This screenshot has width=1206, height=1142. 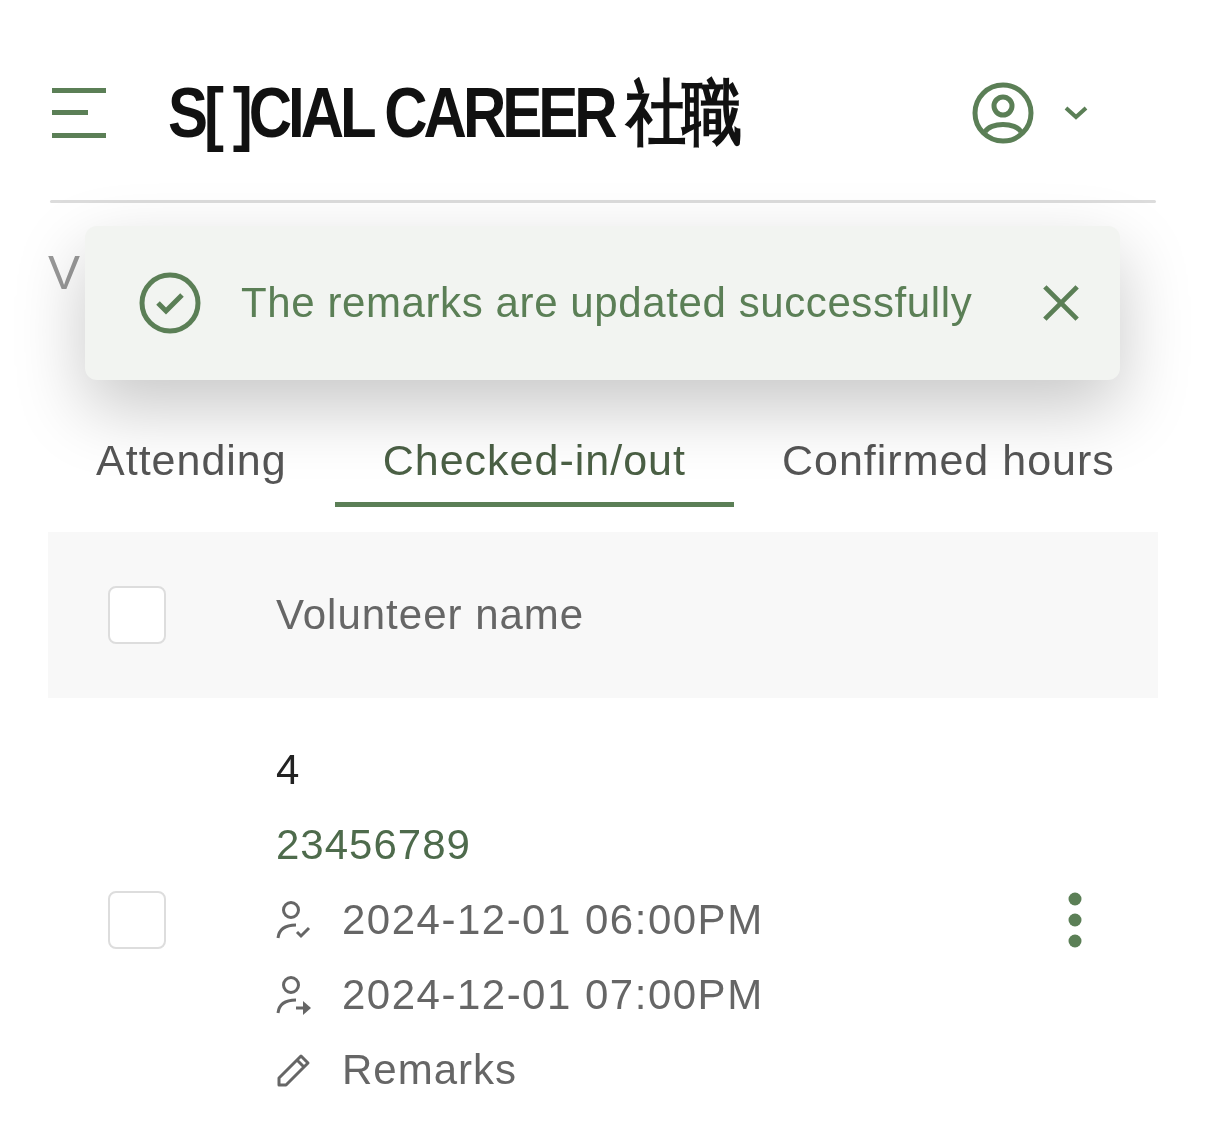 I want to click on tab: Checked-in/out, so click(x=534, y=463).